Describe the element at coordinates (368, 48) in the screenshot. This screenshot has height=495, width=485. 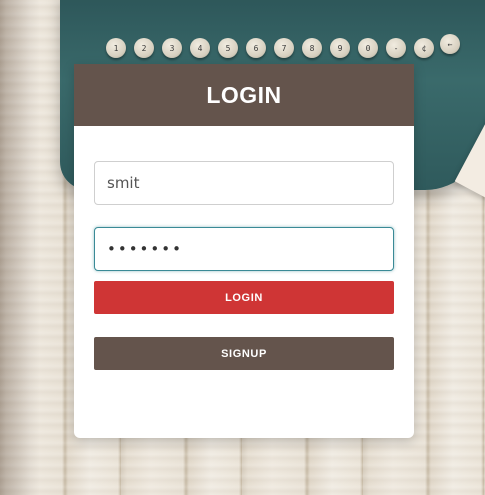
I see `typewriter-key: 0` at that location.